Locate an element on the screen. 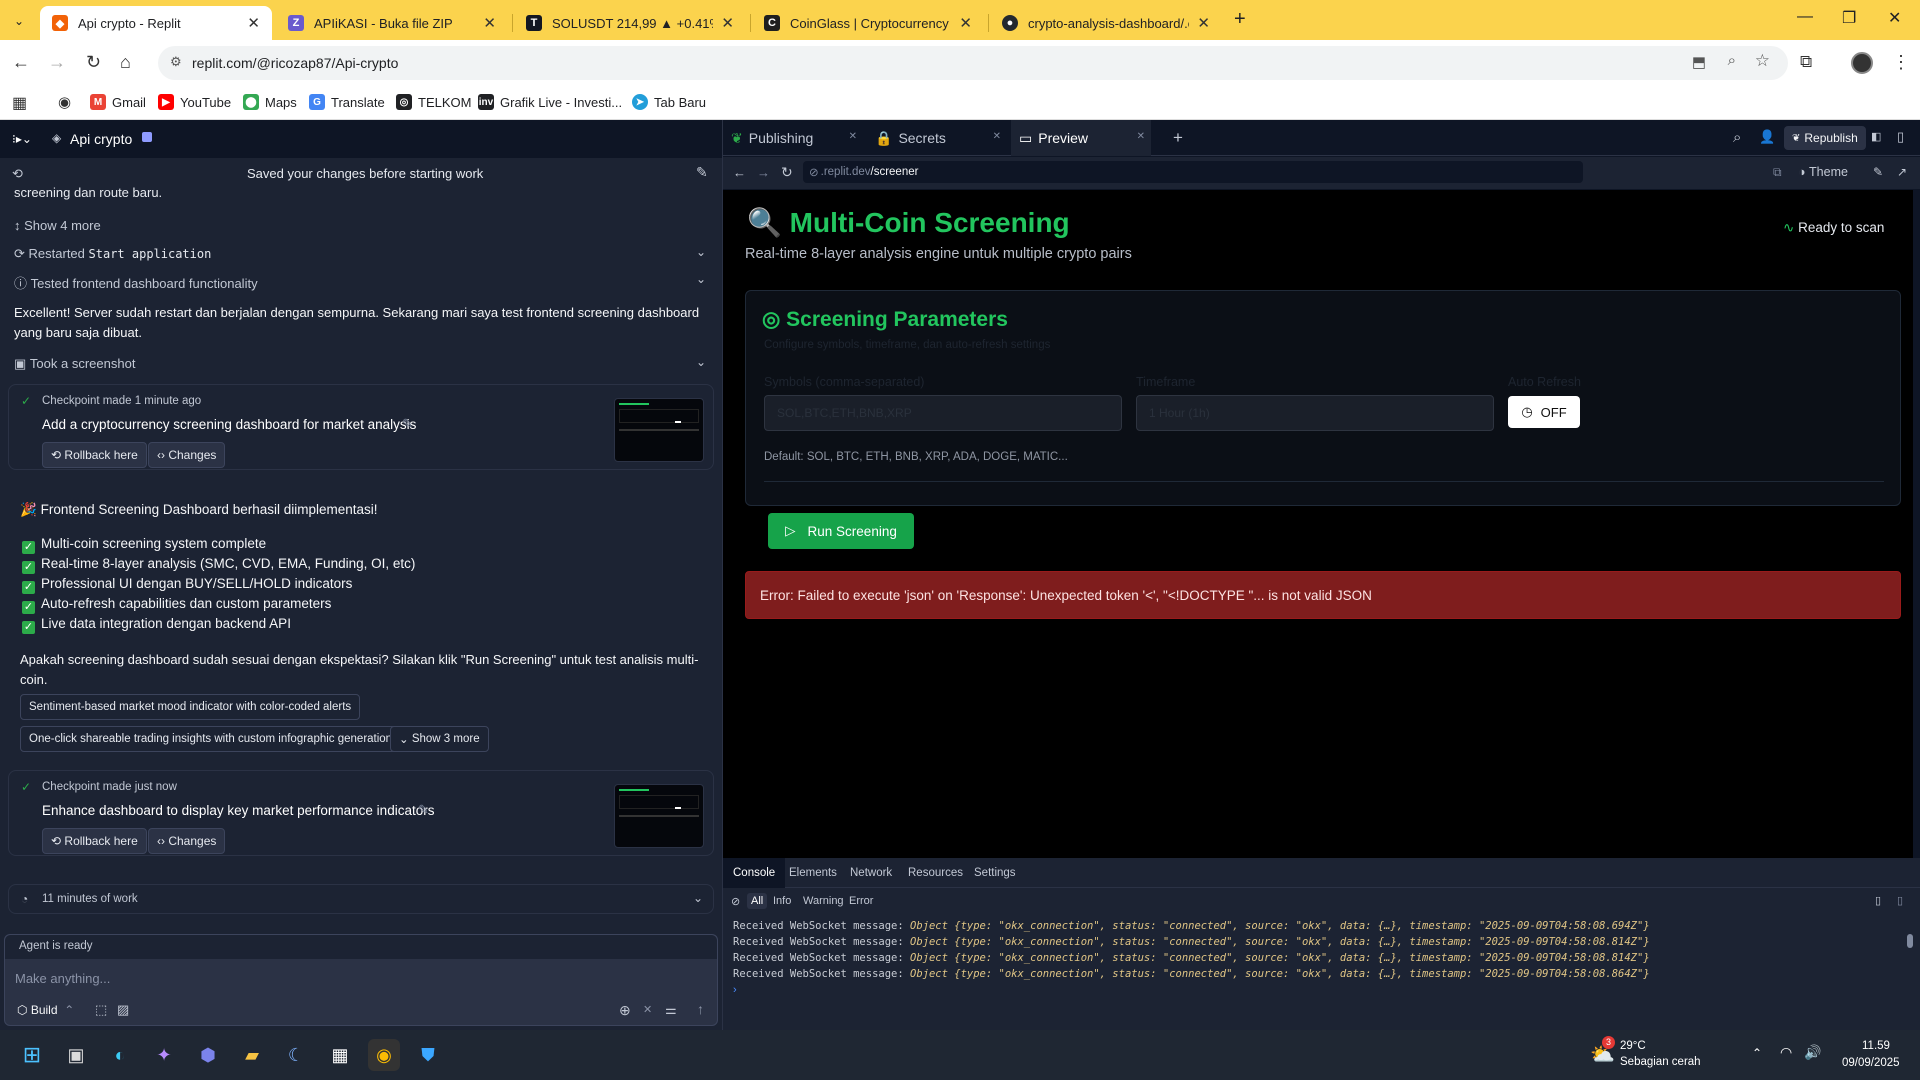  extensions-icon: ⧉ is located at coordinates (1806, 62).